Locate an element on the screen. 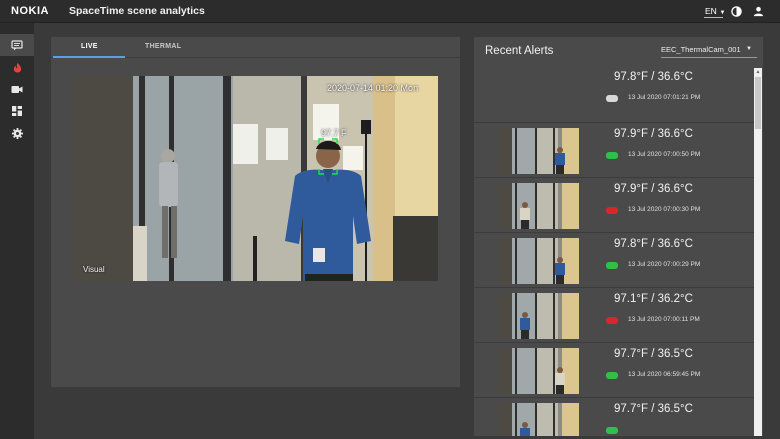 The width and height of the screenshot is (780, 439). nokia-logo: NOKIA is located at coordinates (30, 11).